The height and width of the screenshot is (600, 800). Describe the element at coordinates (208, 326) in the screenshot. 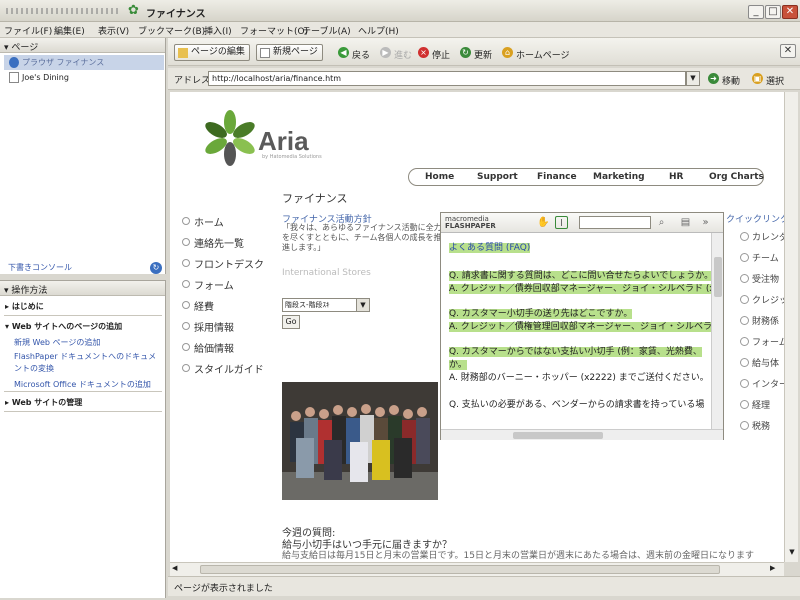

I see `leftnav-jobs: 採用情報` at that location.